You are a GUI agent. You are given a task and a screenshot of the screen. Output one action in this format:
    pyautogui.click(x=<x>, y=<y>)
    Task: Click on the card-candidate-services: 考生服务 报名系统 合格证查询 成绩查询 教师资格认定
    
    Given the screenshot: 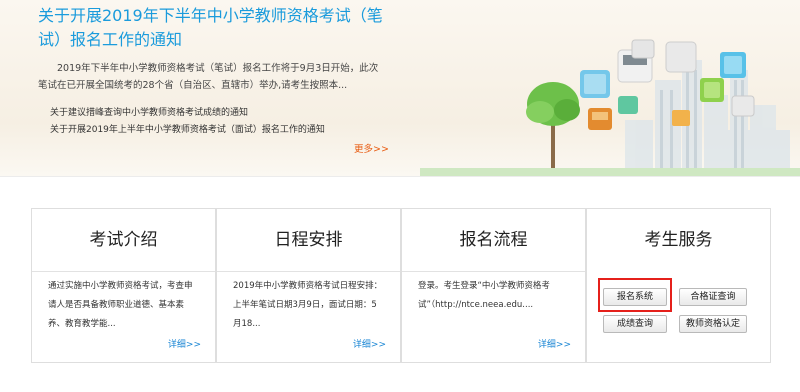 What is the action you would take?
    pyautogui.click(x=678, y=285)
    